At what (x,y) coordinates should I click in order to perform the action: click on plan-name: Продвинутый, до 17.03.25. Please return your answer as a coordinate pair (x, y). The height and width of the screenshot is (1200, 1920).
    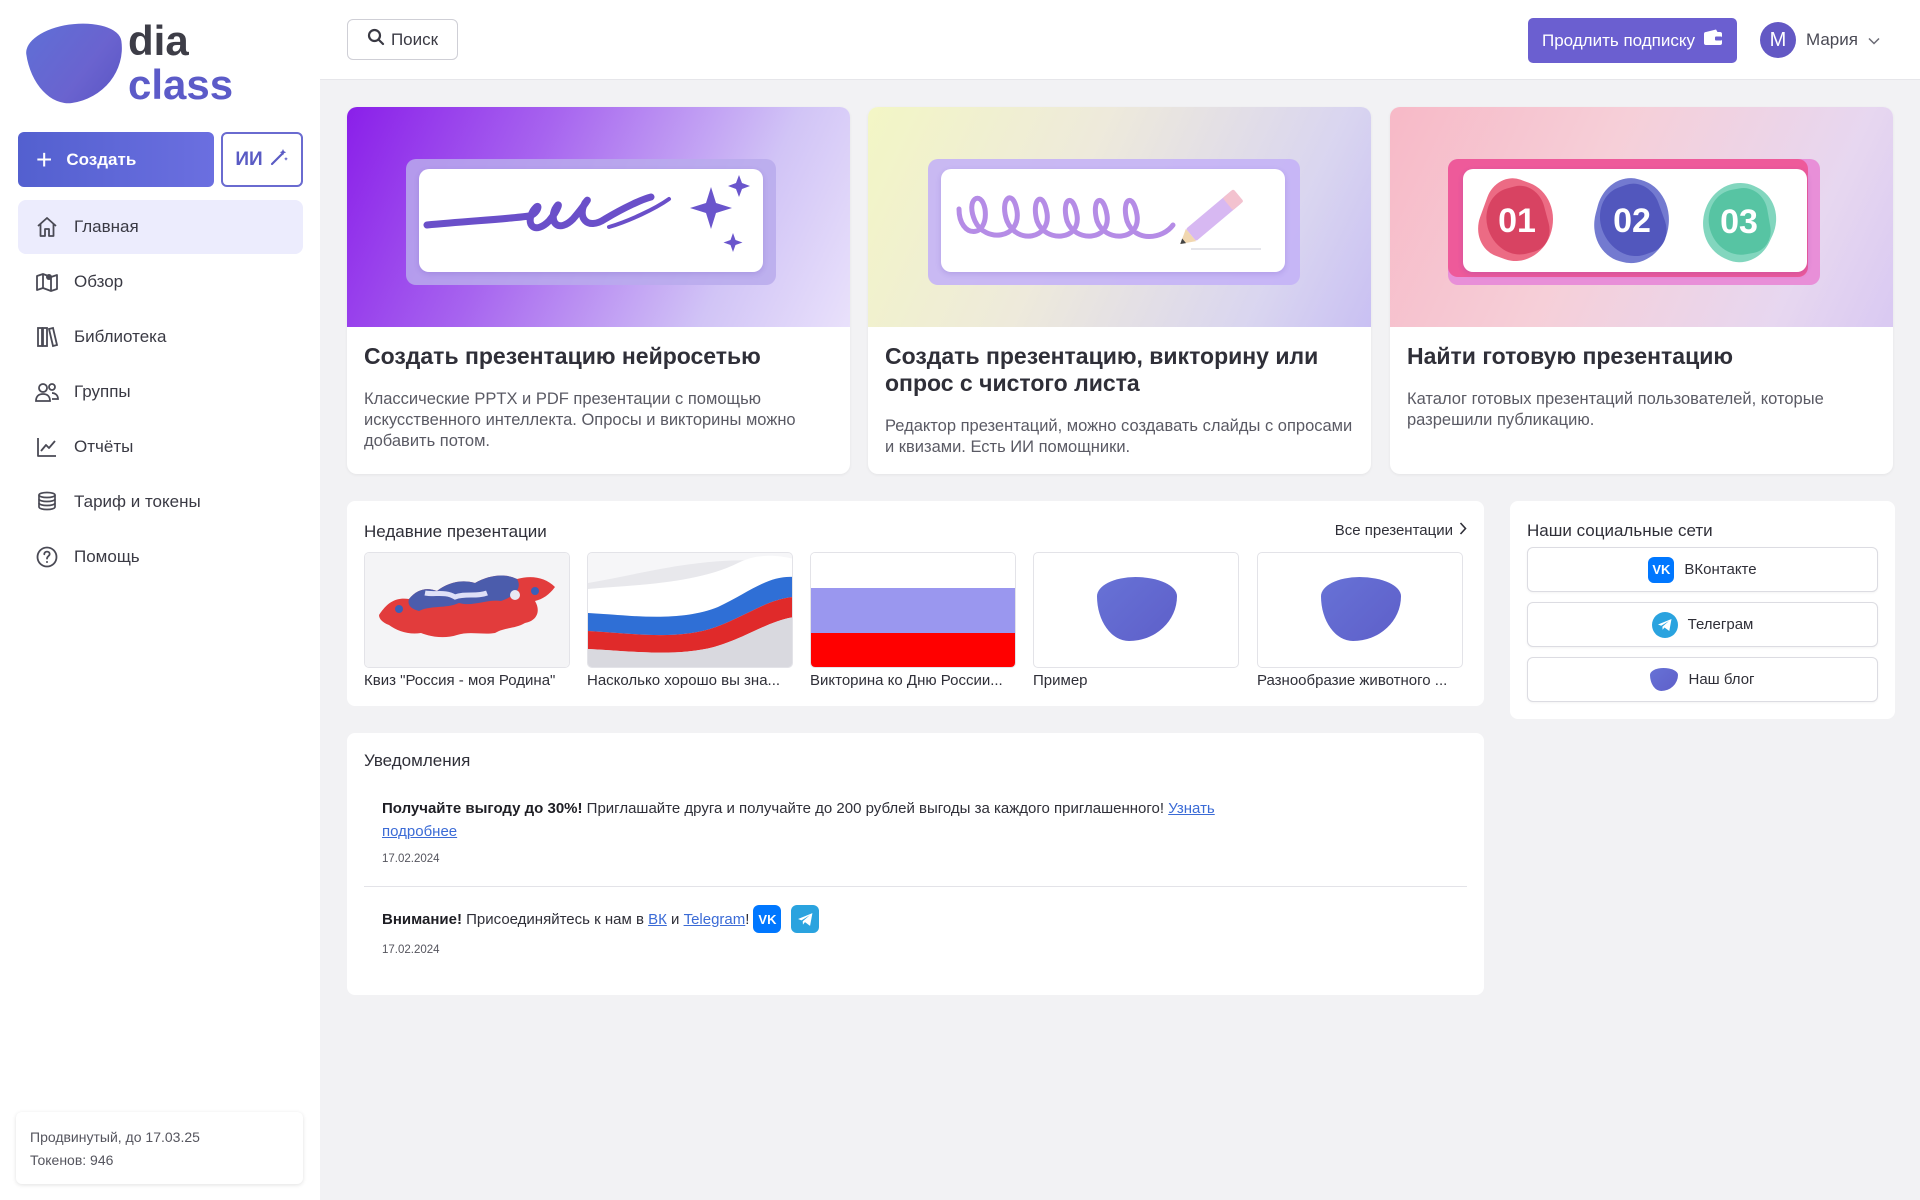
    Looking at the image, I should click on (115, 1137).